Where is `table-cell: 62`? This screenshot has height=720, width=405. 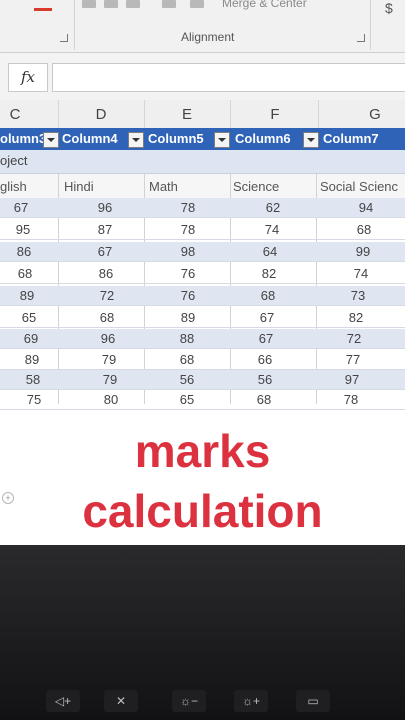 table-cell: 62 is located at coordinates (273, 207).